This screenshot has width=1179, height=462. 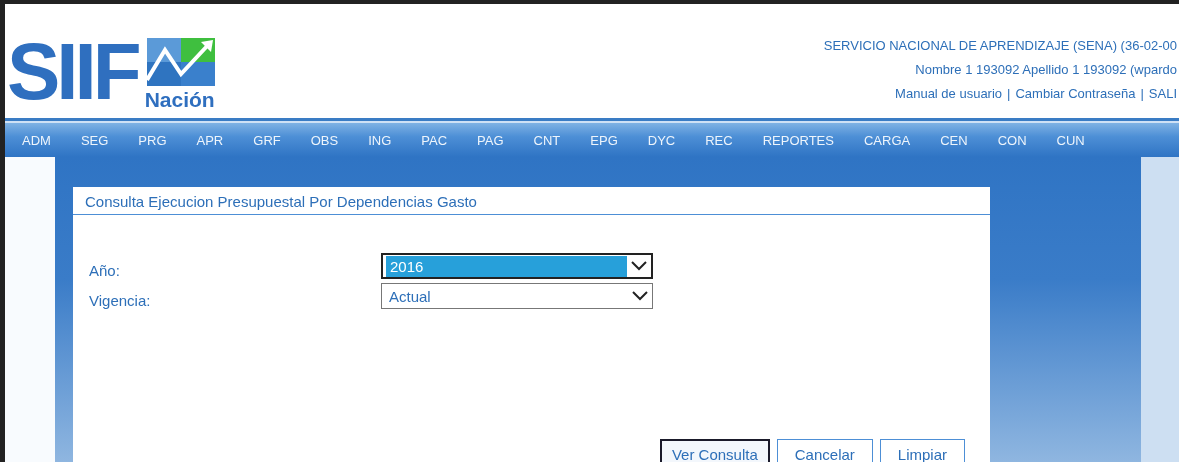 What do you see at coordinates (380, 140) in the screenshot?
I see `menu-item: ING` at bounding box center [380, 140].